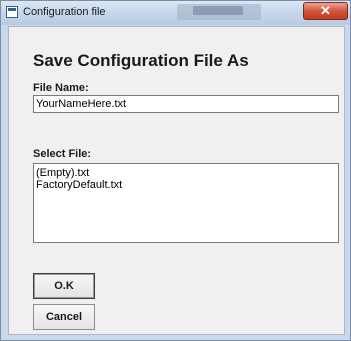 Image resolution: width=351 pixels, height=341 pixels. What do you see at coordinates (61, 88) in the screenshot?
I see `file-name-label: File Name:` at bounding box center [61, 88].